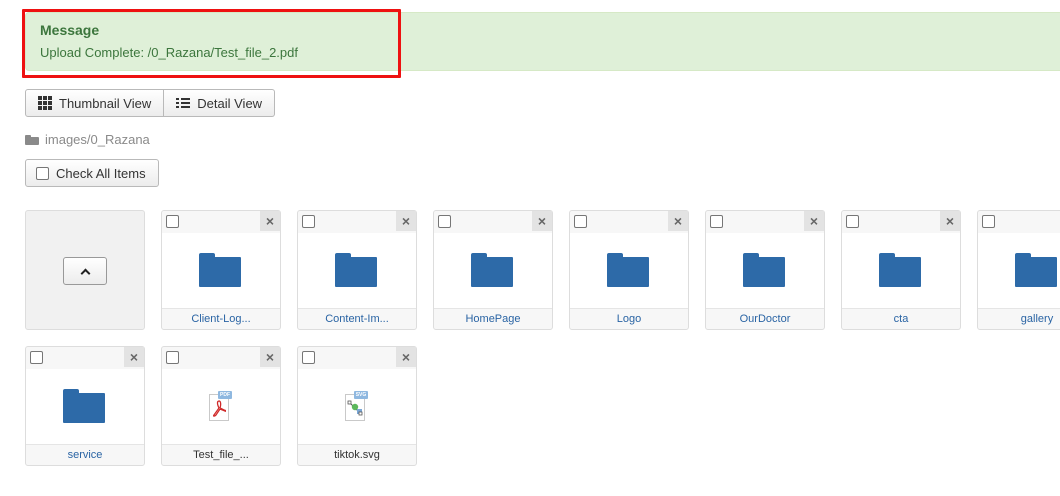 The height and width of the screenshot is (496, 1060). I want to click on file-name: tiktok.svg, so click(357, 454).